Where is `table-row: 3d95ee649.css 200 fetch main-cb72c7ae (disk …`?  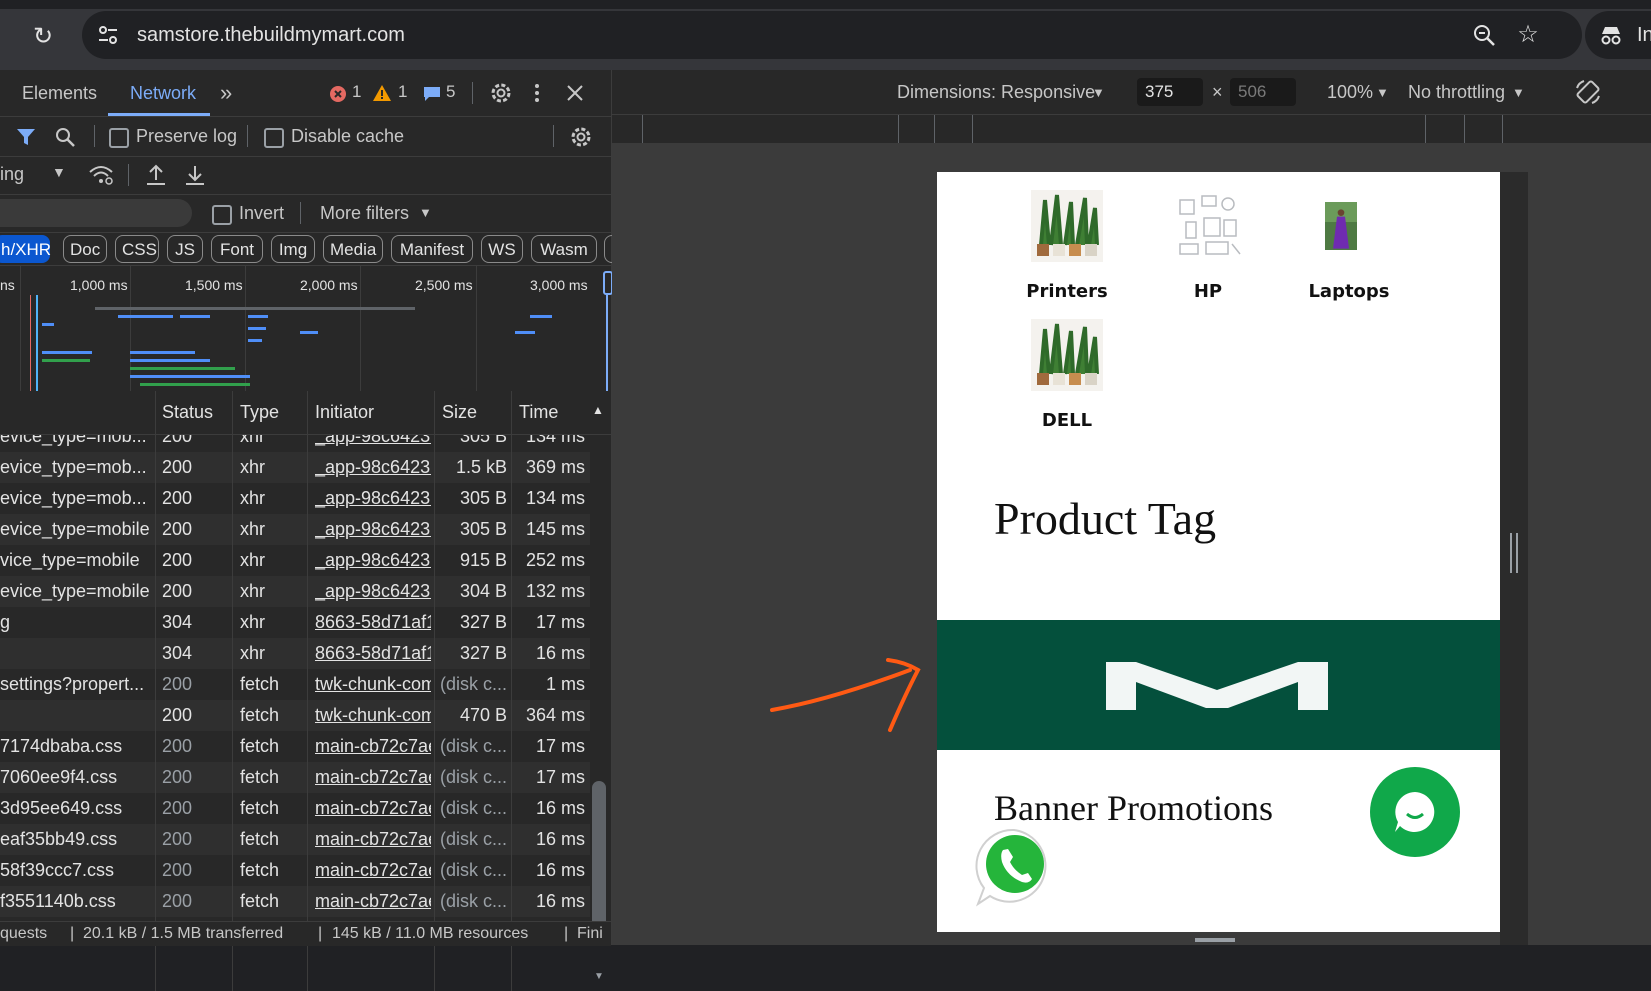
table-row: 3d95ee649.css 200 fetch main-cb72c7ae (disk … is located at coordinates (295, 808).